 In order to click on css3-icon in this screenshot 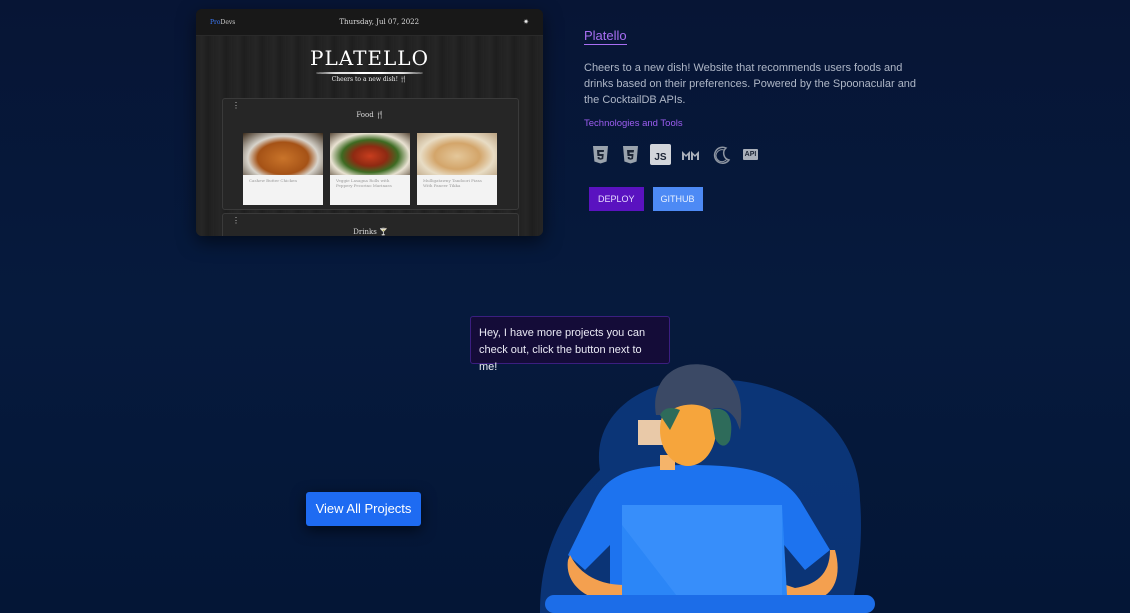, I will do `click(630, 154)`.